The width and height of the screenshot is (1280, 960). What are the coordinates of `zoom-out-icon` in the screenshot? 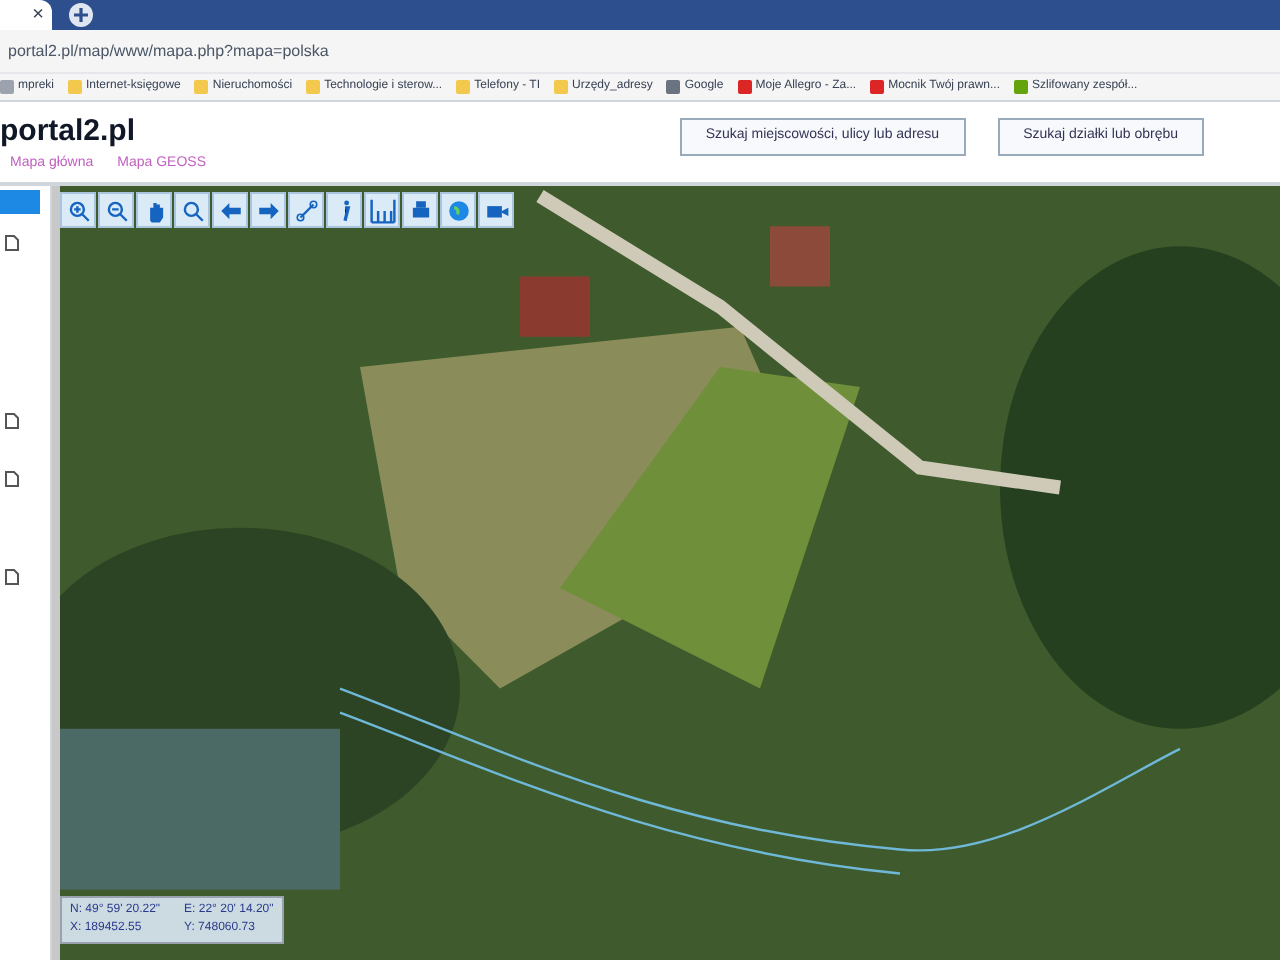 It's located at (116, 210).